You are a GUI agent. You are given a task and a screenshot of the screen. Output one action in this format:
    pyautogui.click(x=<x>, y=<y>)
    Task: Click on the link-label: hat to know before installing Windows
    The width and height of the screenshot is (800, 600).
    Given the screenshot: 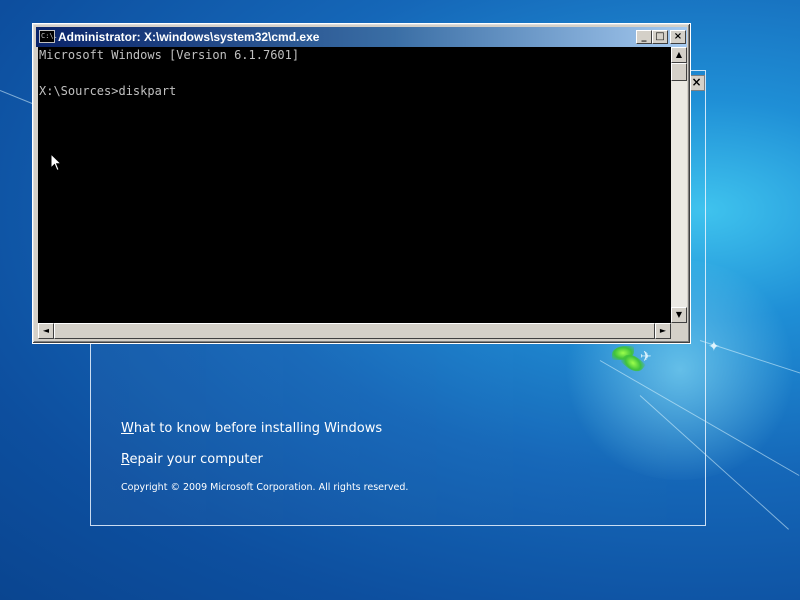 What is the action you would take?
    pyautogui.click(x=258, y=428)
    